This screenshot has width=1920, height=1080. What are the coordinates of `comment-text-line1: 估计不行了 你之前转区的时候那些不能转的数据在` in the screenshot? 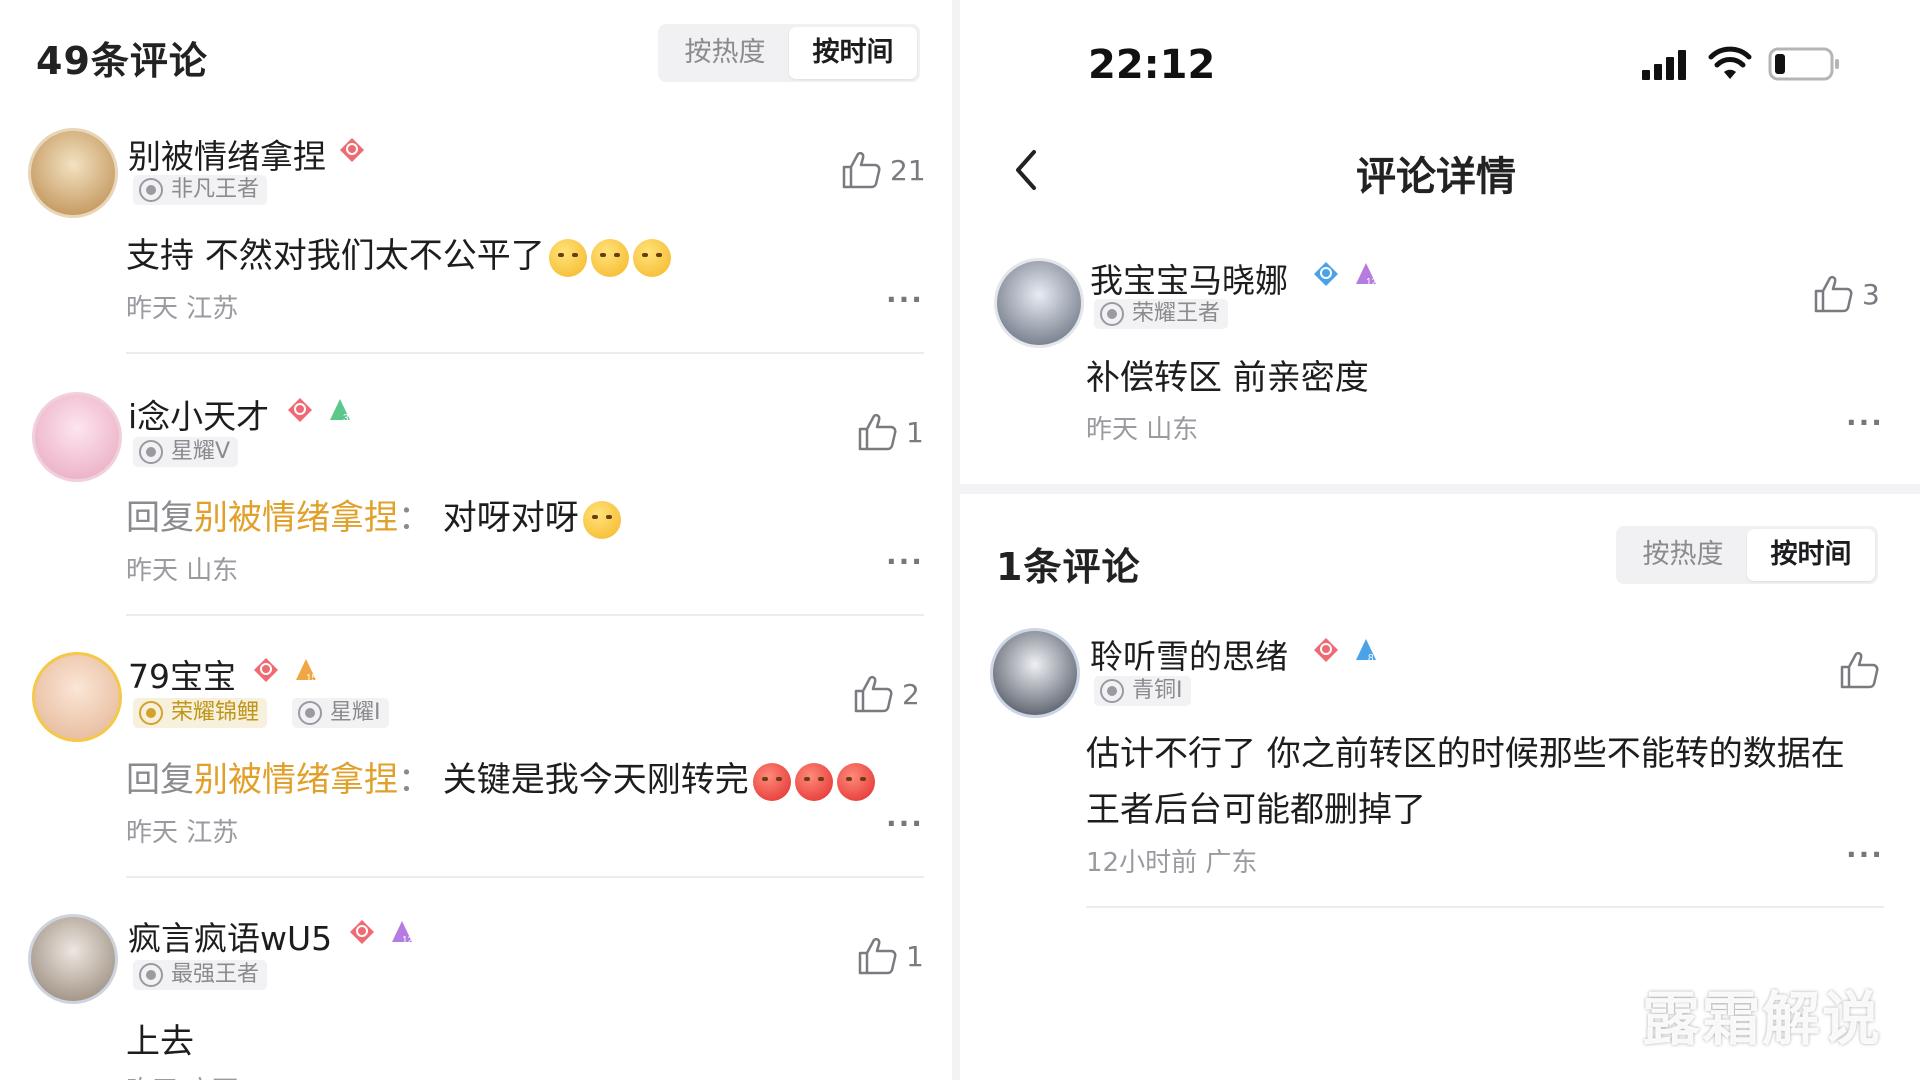 It's located at (1465, 754).